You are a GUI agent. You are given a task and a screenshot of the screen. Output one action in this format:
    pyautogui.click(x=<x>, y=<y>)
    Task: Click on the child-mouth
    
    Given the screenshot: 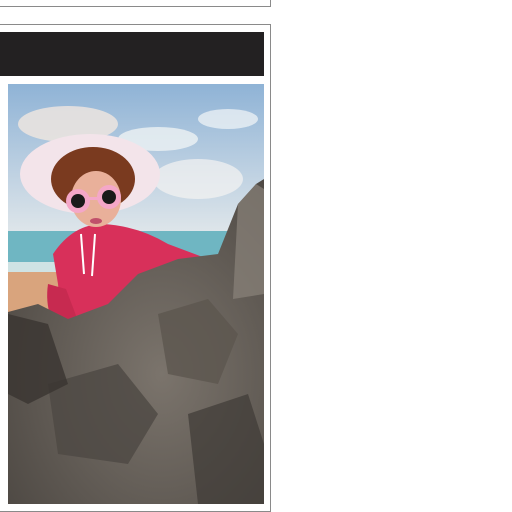 What is the action you would take?
    pyautogui.click(x=96, y=221)
    